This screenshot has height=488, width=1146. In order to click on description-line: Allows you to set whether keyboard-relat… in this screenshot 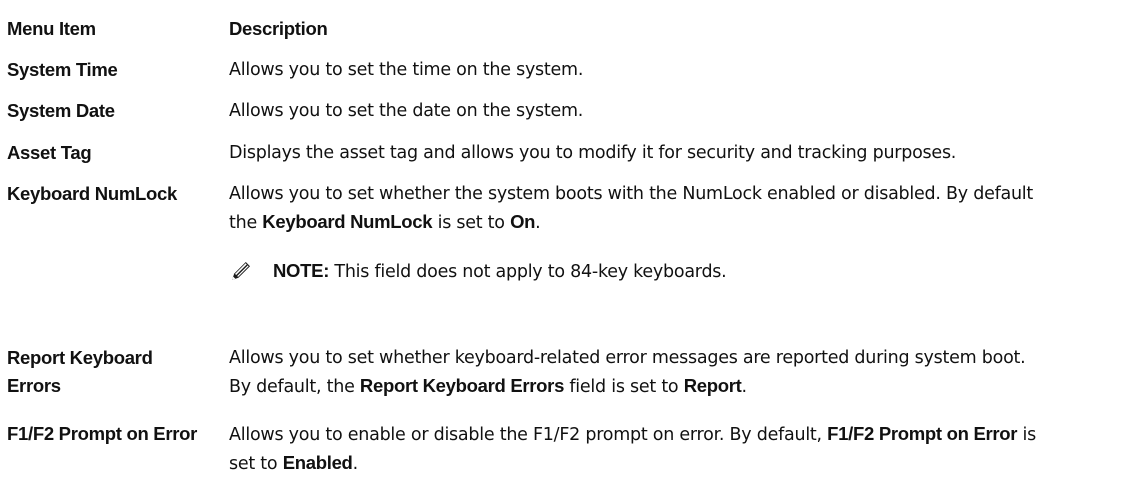, I will do `click(627, 358)`.